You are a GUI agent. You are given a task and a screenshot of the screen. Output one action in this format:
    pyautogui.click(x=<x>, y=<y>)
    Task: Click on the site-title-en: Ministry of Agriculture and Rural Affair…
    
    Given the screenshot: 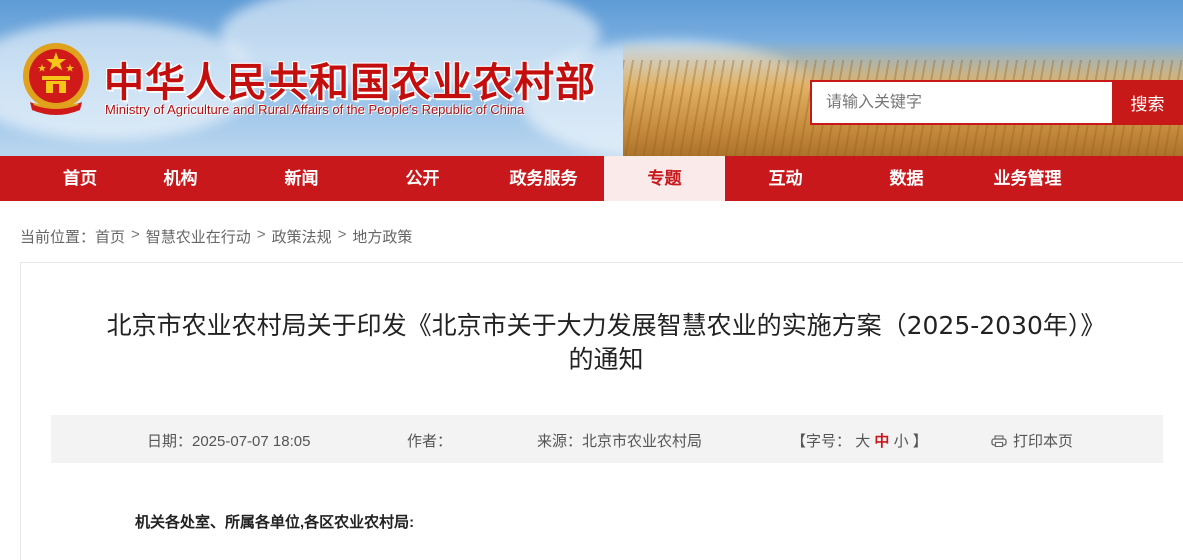 What is the action you would take?
    pyautogui.click(x=314, y=109)
    